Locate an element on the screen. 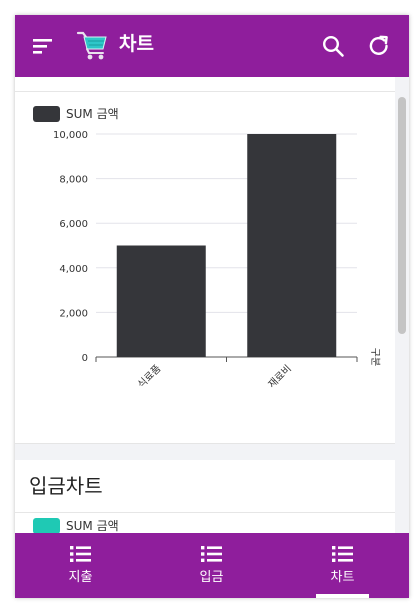 The width and height of the screenshot is (420, 612). active-tab-indicator is located at coordinates (342, 596).